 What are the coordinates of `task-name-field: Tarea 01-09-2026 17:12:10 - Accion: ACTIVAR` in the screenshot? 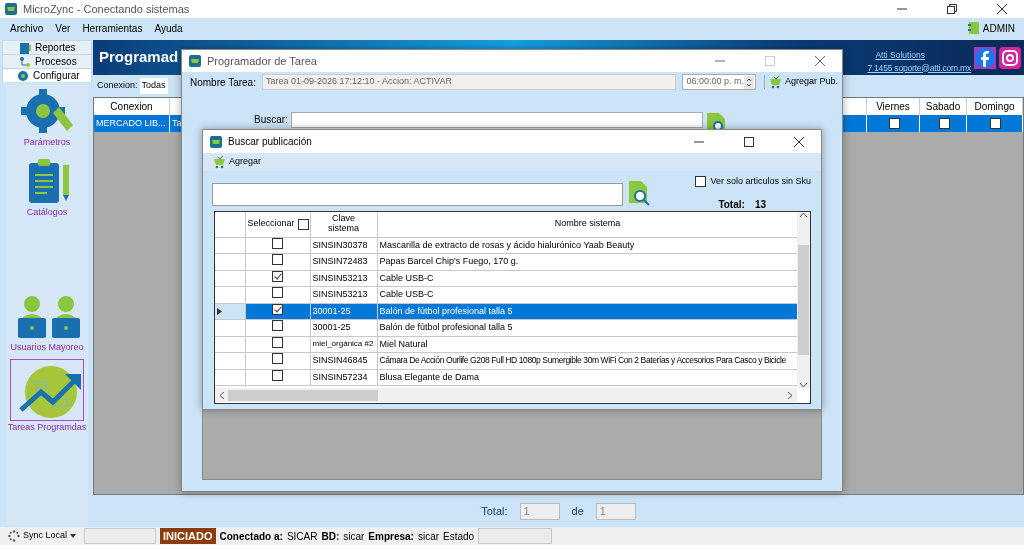 It's located at (469, 82).